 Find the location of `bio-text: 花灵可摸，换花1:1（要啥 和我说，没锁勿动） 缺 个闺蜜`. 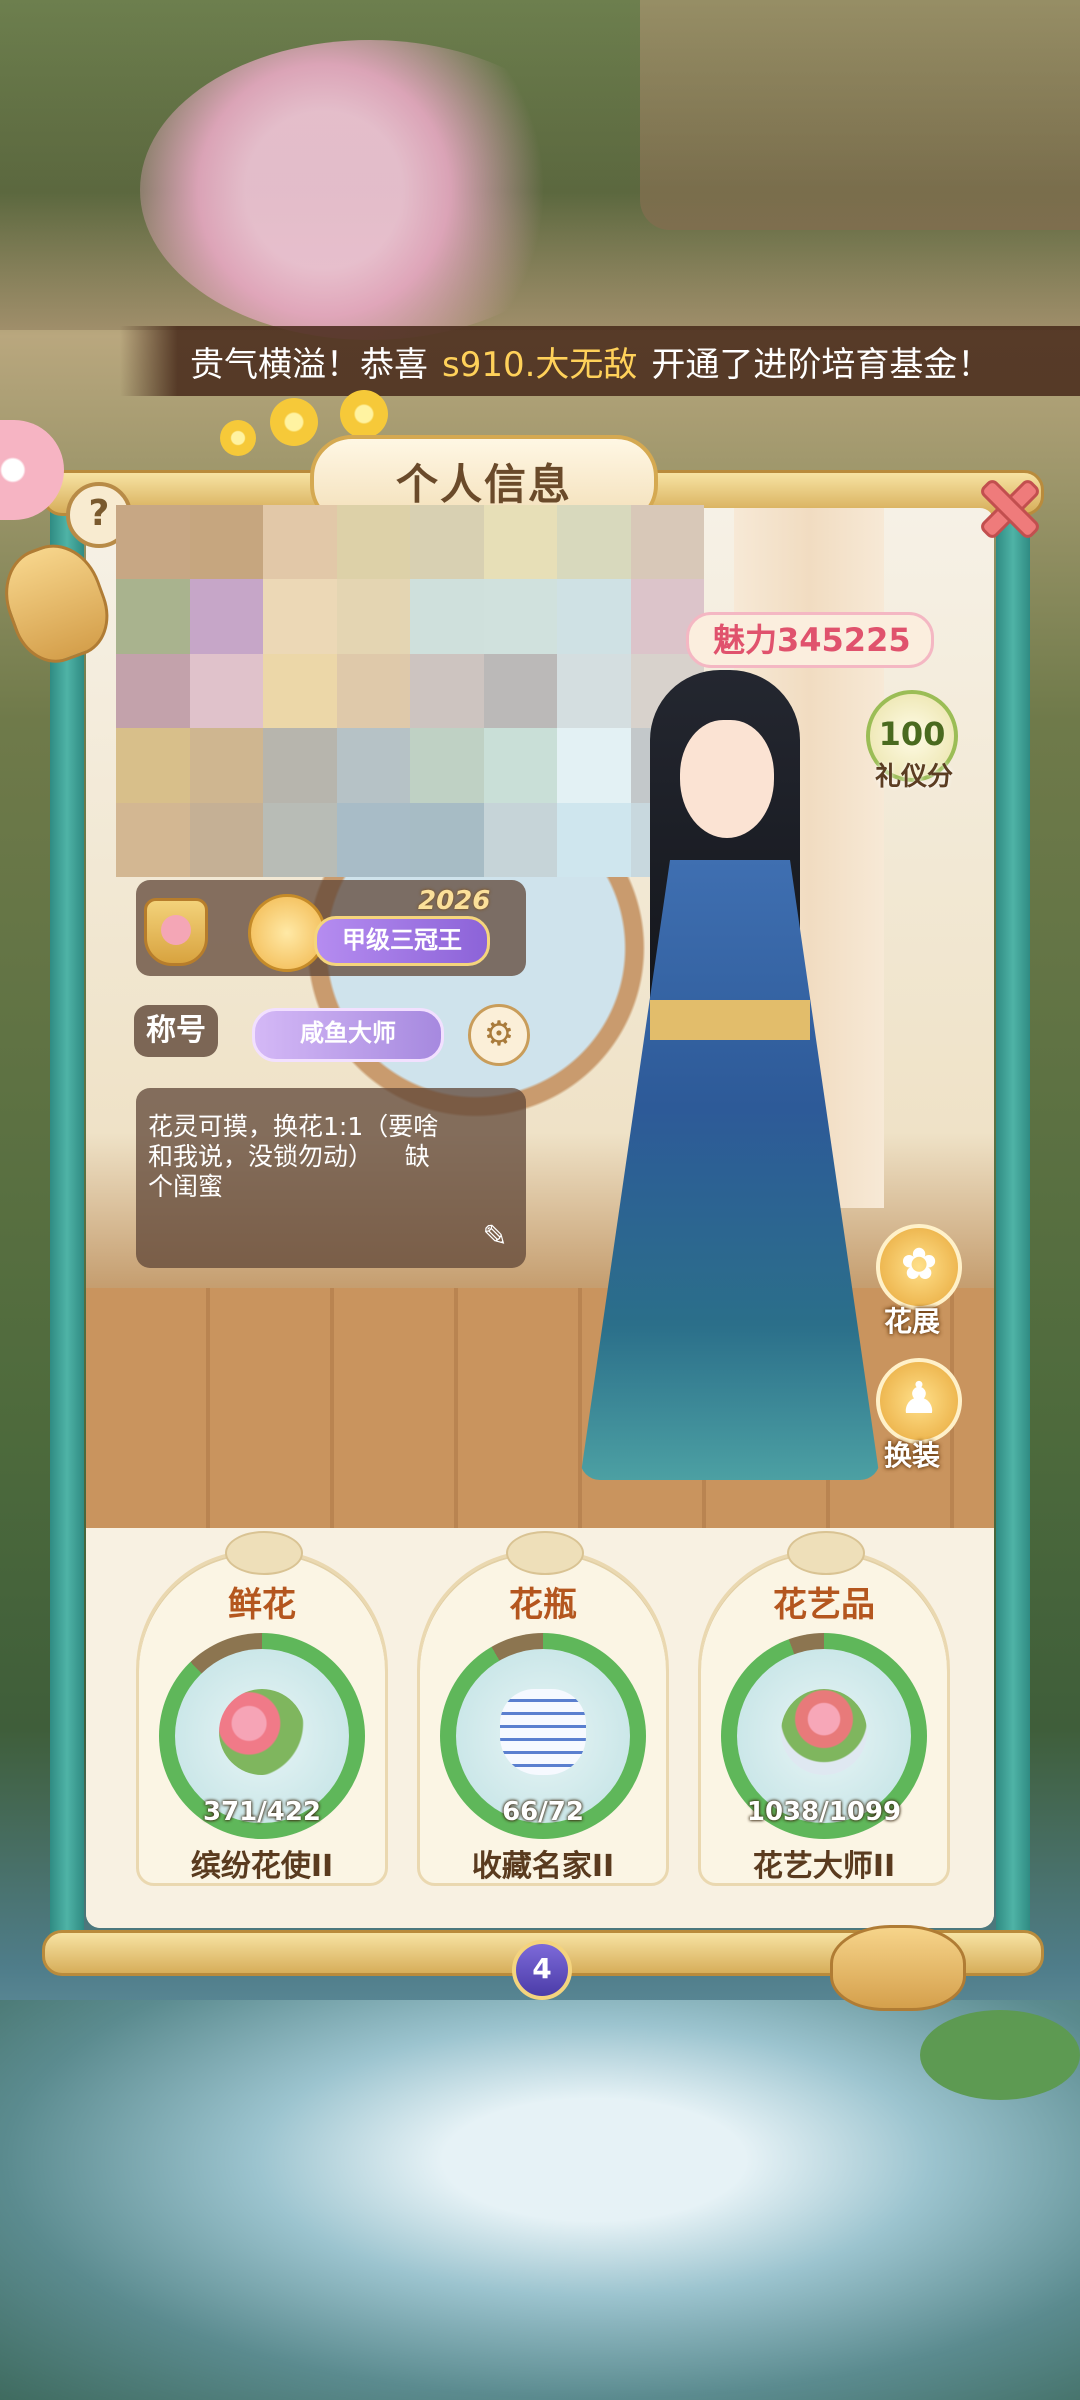

bio-text: 花灵可摸，换花1:1（要啥 和我说，没锁勿动） 缺 个闺蜜 is located at coordinates (331, 1178).